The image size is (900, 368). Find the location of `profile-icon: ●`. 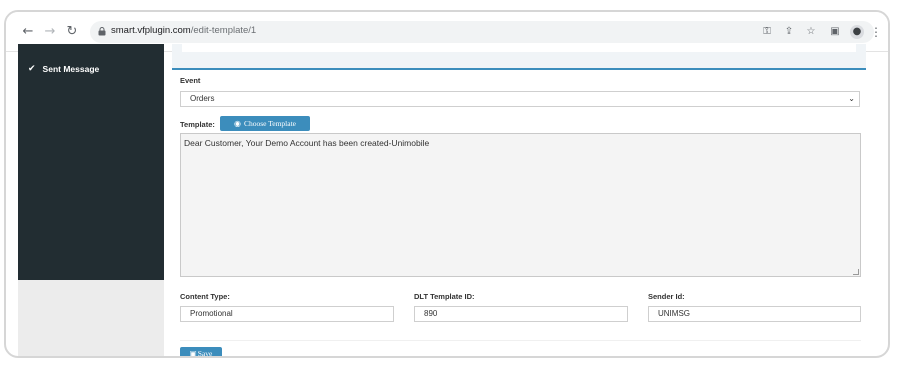

profile-icon: ● is located at coordinates (857, 32).